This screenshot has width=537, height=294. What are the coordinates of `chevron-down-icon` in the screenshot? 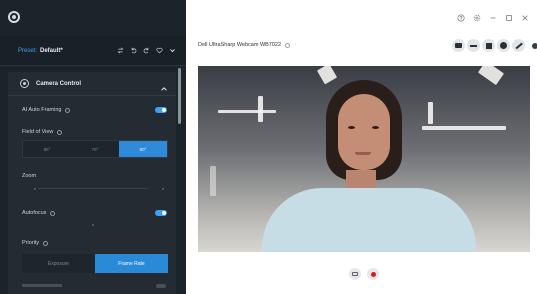 It's located at (172, 50).